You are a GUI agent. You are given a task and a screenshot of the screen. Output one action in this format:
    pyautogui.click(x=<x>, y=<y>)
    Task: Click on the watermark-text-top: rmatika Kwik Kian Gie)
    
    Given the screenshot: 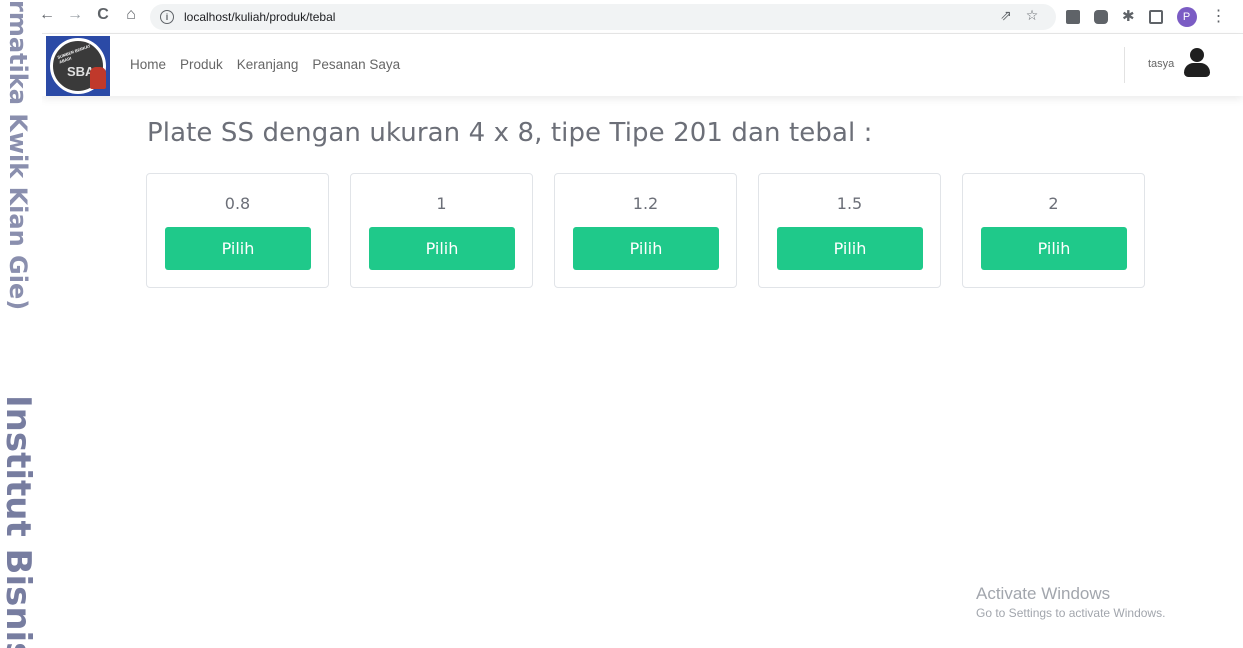 What is the action you would take?
    pyautogui.click(x=18, y=155)
    